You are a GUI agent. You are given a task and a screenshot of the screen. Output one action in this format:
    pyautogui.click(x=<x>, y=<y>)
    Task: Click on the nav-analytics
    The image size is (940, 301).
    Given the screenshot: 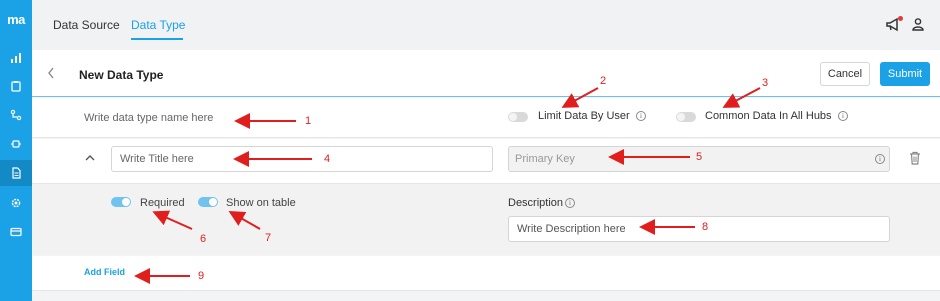 What is the action you would take?
    pyautogui.click(x=16, y=58)
    